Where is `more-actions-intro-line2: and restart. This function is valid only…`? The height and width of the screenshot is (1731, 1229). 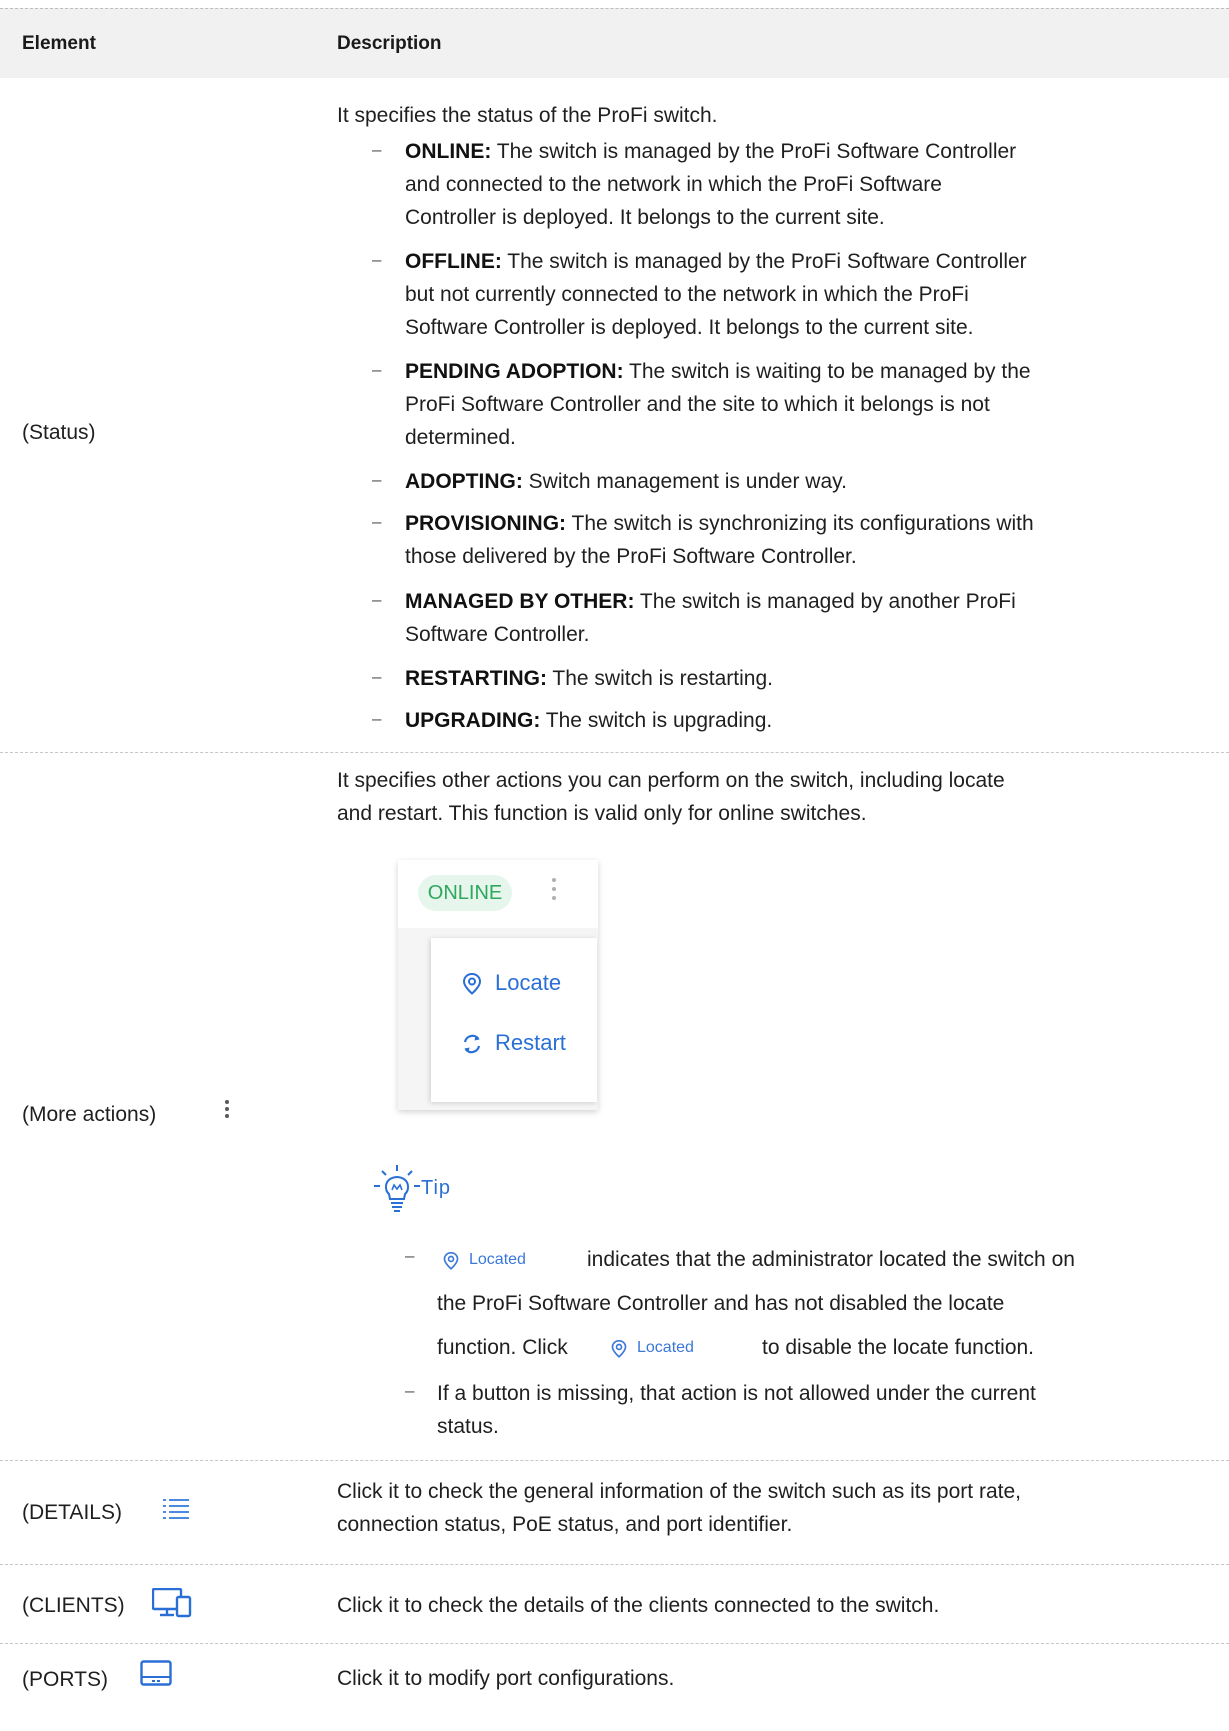
more-actions-intro-line2: and restart. This function is valid only… is located at coordinates (602, 813).